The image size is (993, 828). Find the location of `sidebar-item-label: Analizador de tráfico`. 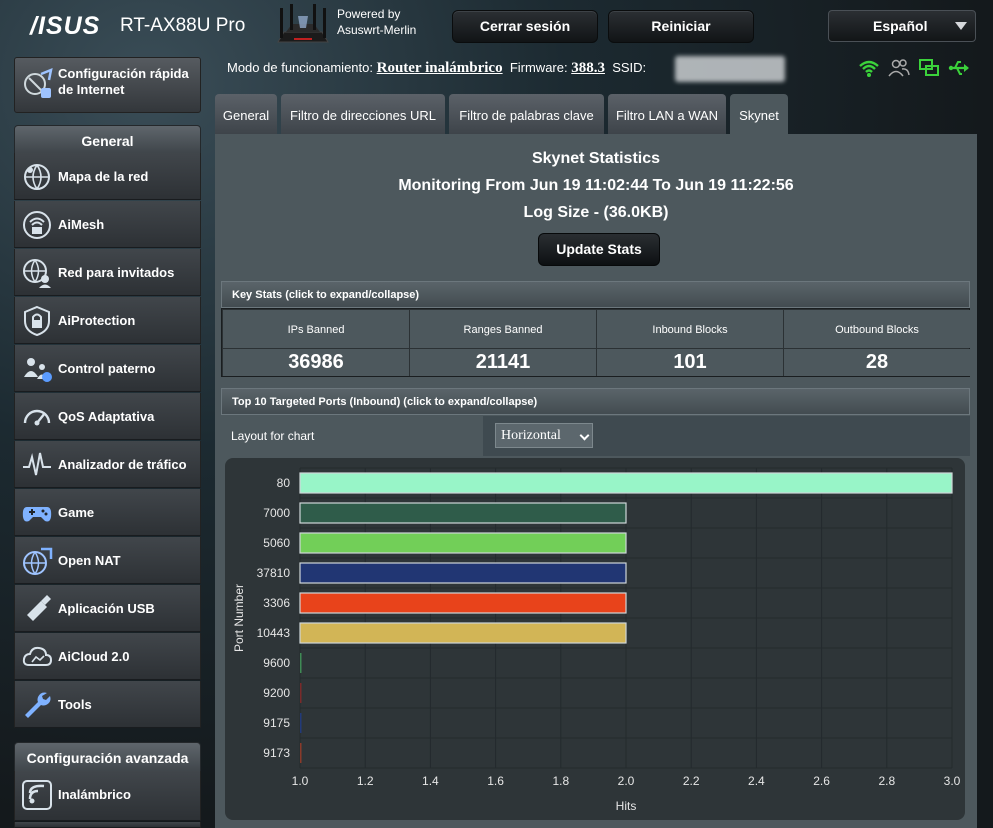

sidebar-item-label: Analizador de tráfico is located at coordinates (122, 464).